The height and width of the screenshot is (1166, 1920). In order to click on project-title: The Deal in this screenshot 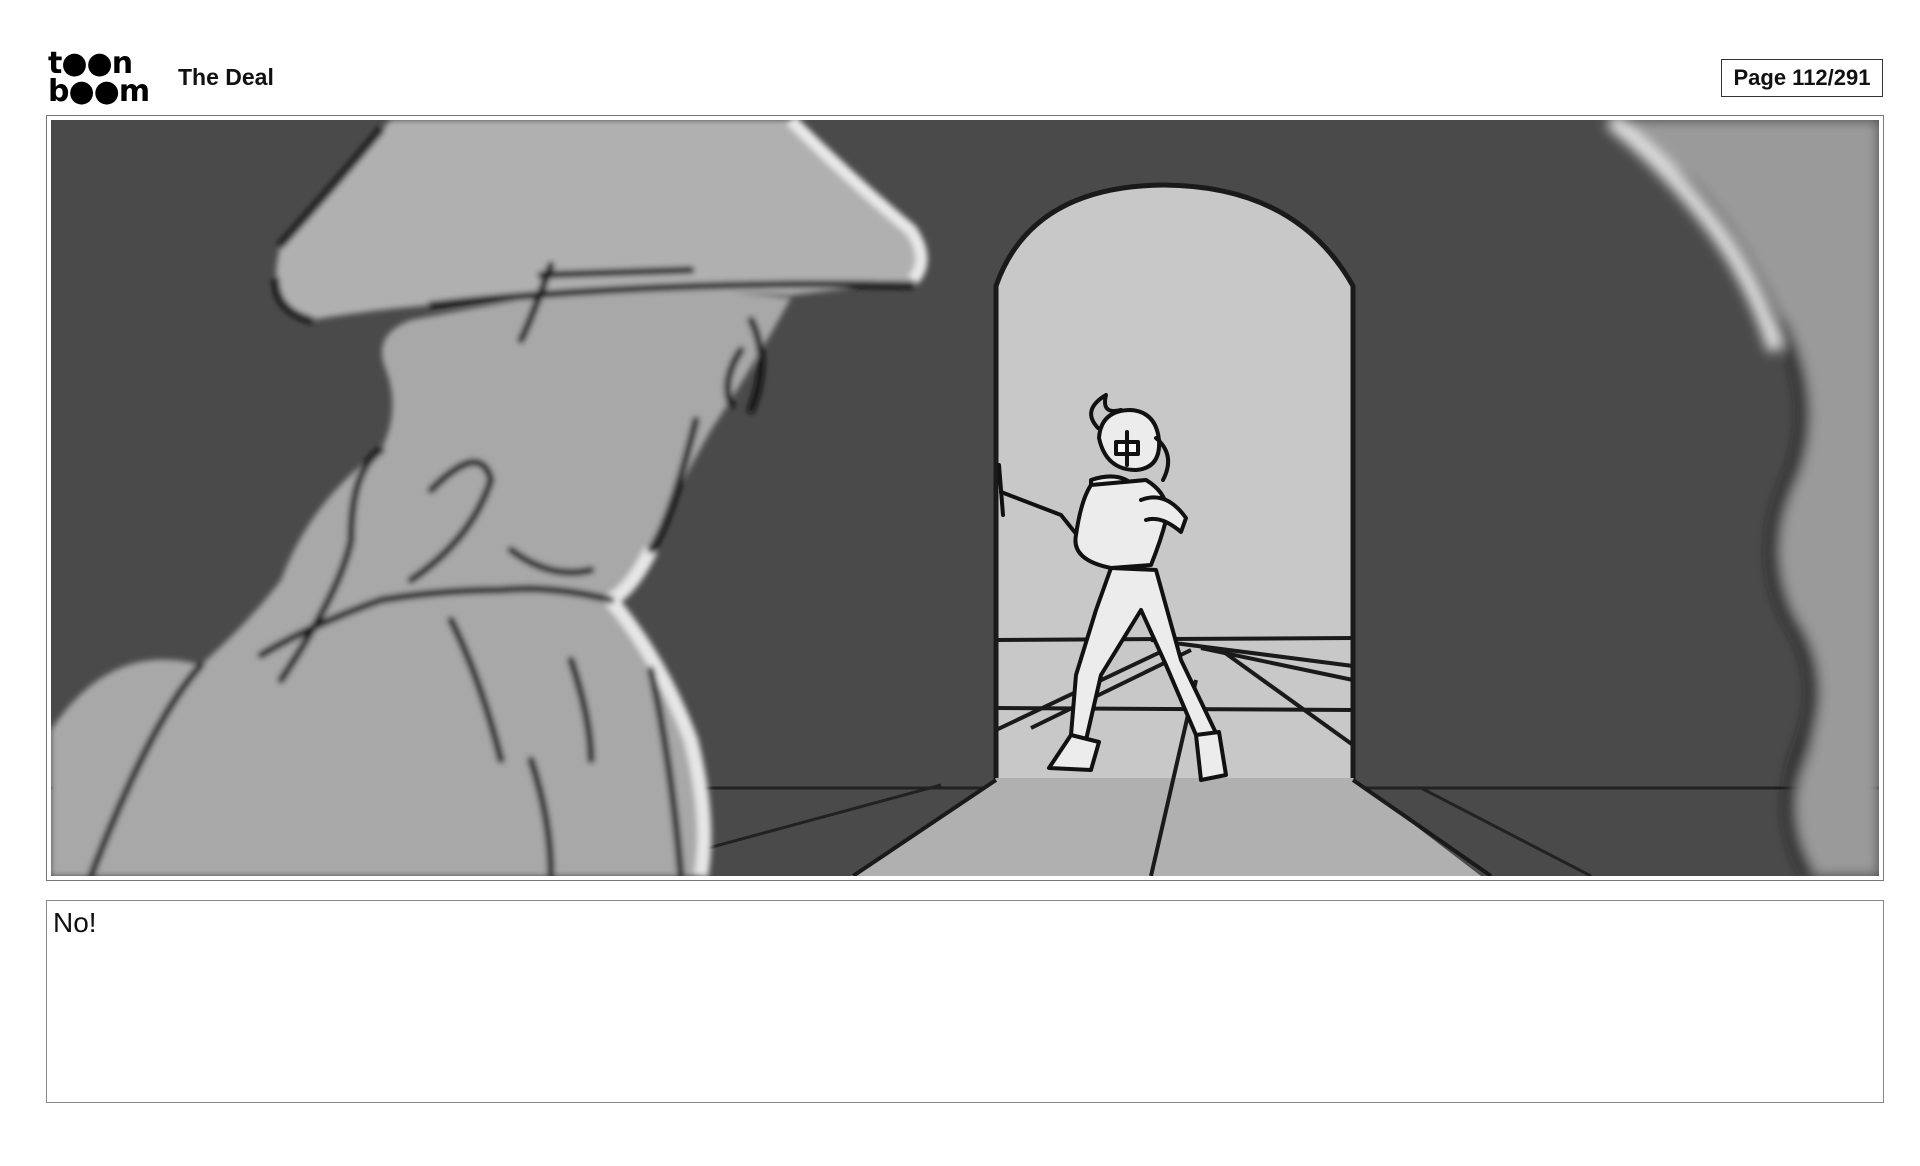, I will do `click(226, 77)`.